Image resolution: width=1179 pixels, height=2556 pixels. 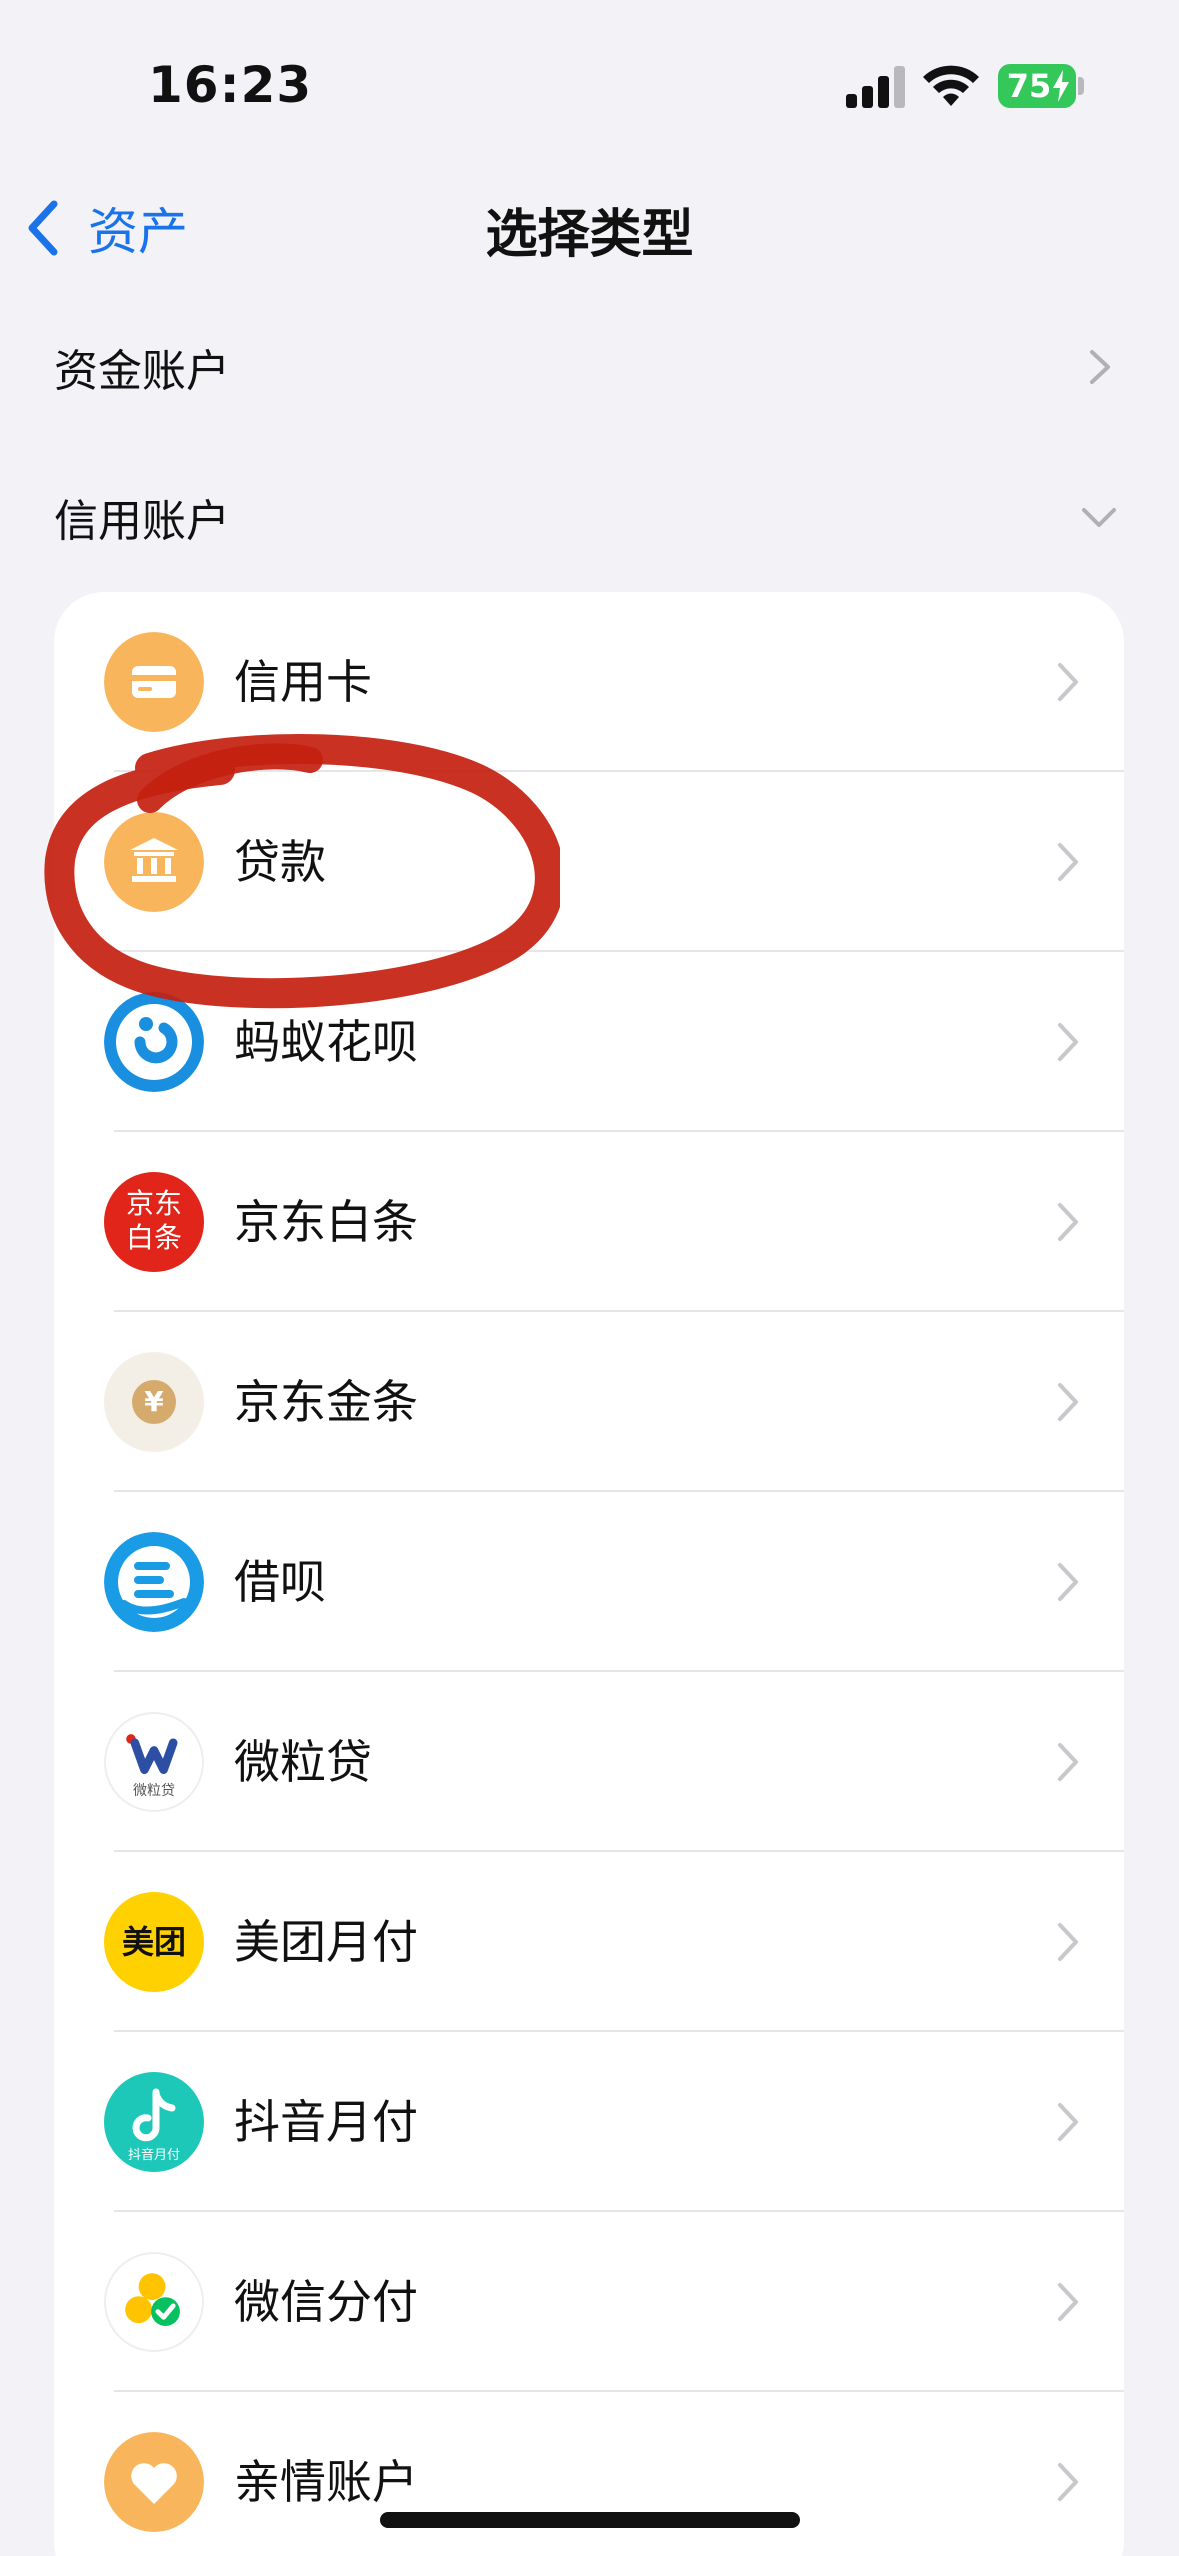 I want to click on section-label: 信用账户, so click(x=142, y=521).